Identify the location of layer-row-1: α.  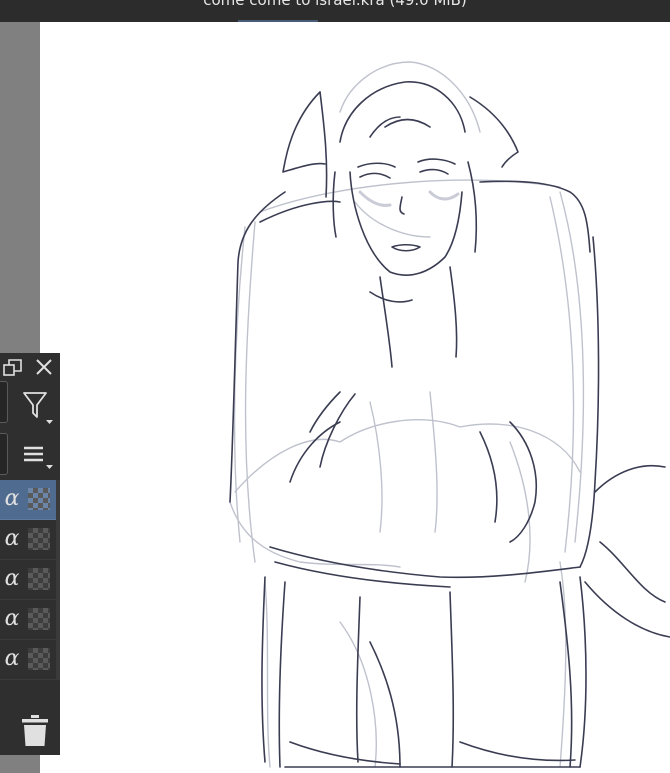
(28, 500).